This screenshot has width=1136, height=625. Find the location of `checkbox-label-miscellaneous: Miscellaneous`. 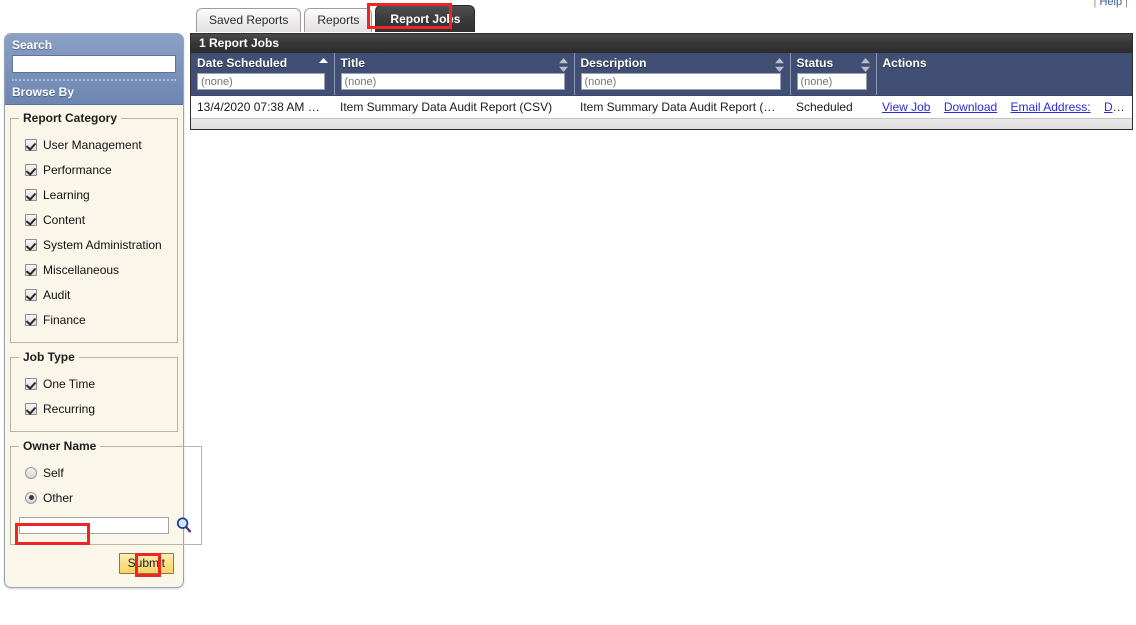

checkbox-label-miscellaneous: Miscellaneous is located at coordinates (81, 269).